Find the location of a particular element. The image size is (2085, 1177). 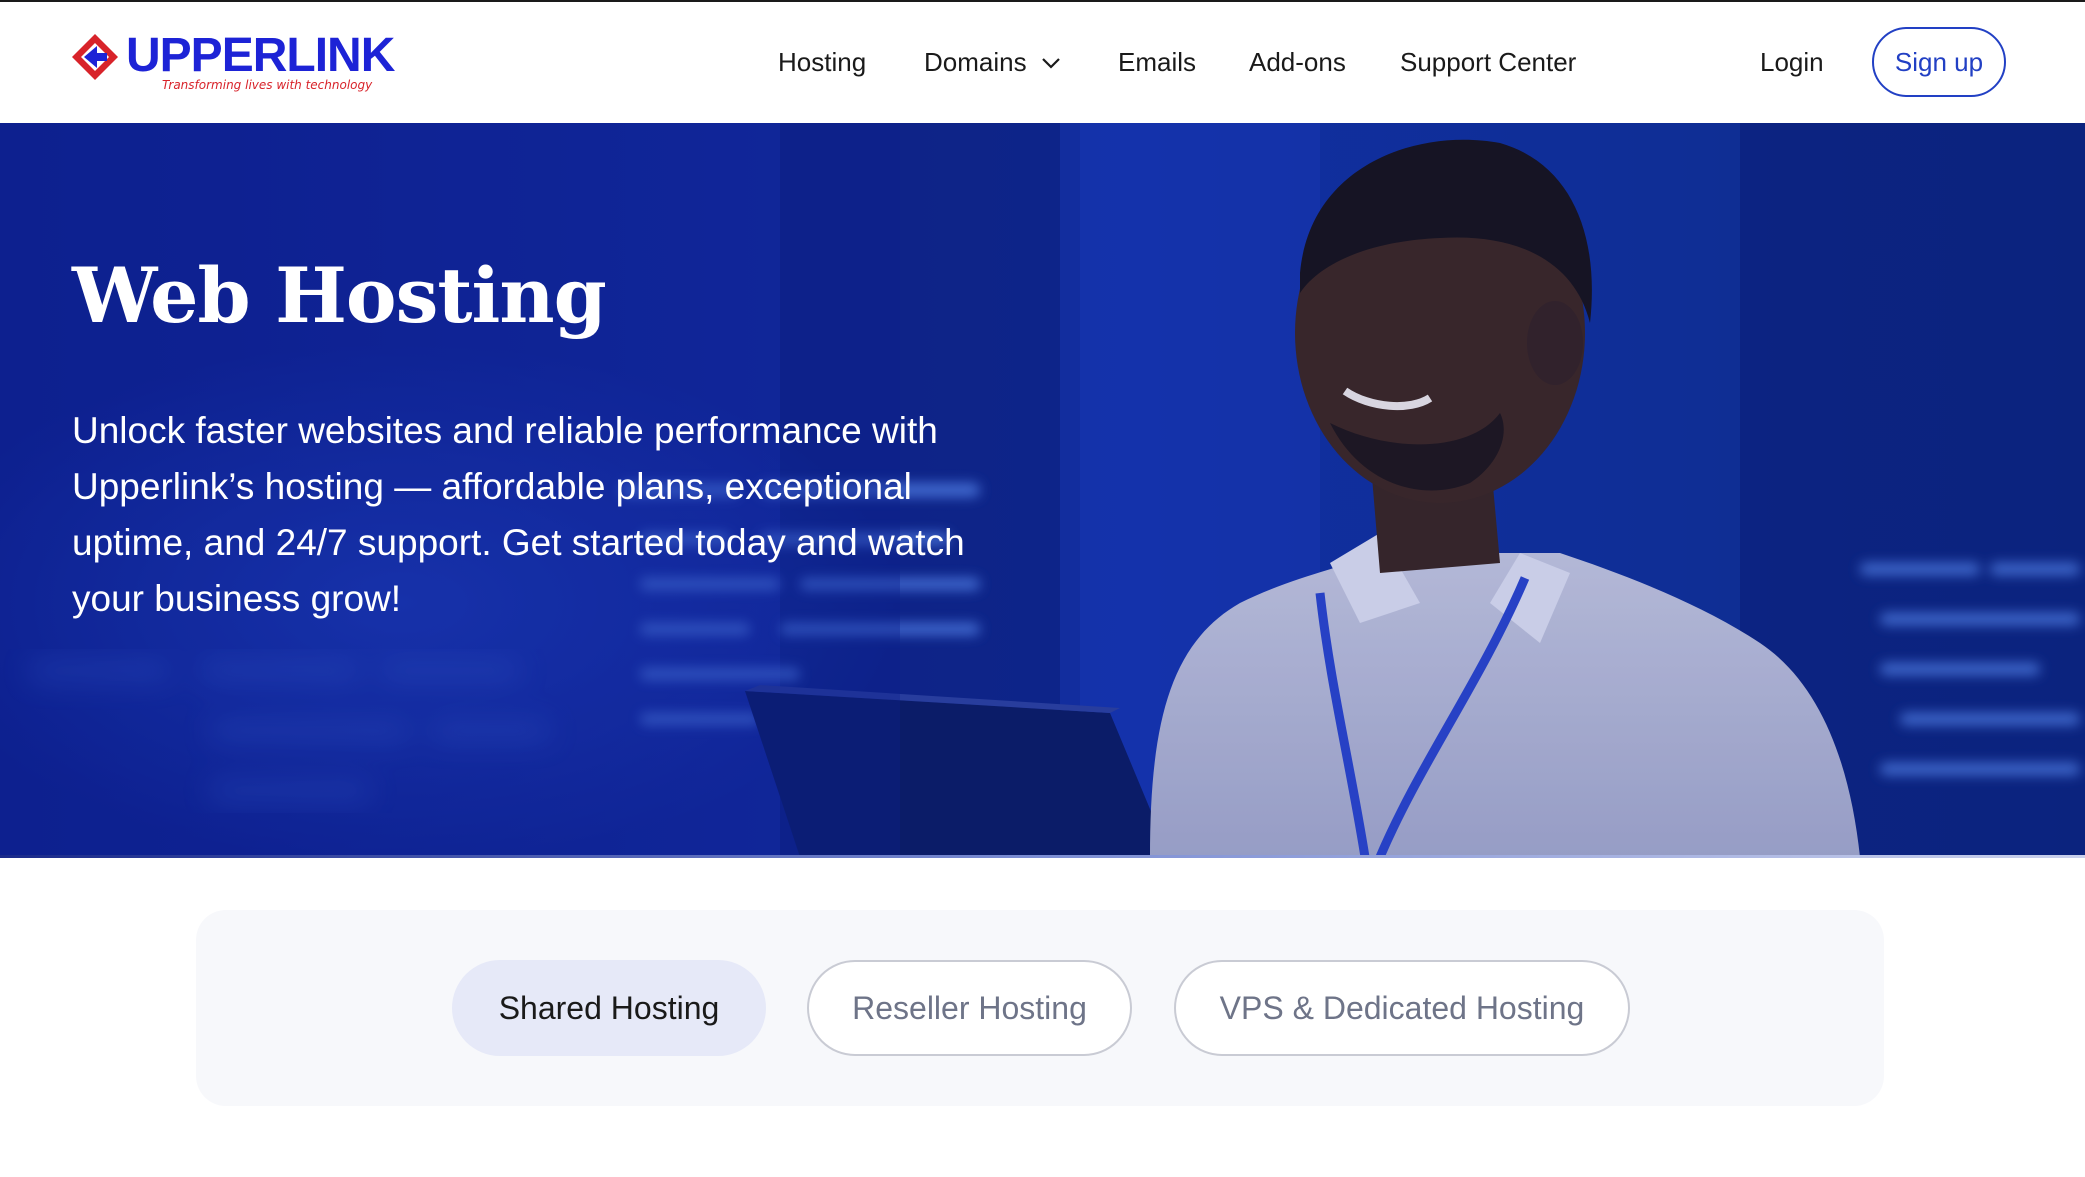

nav-emails: Emails is located at coordinates (1157, 62).